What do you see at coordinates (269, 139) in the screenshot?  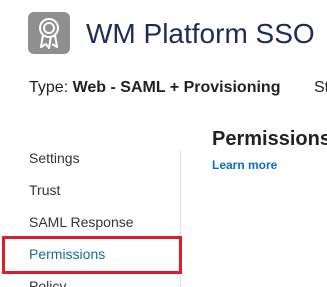 I see `section-title: Permissions` at bounding box center [269, 139].